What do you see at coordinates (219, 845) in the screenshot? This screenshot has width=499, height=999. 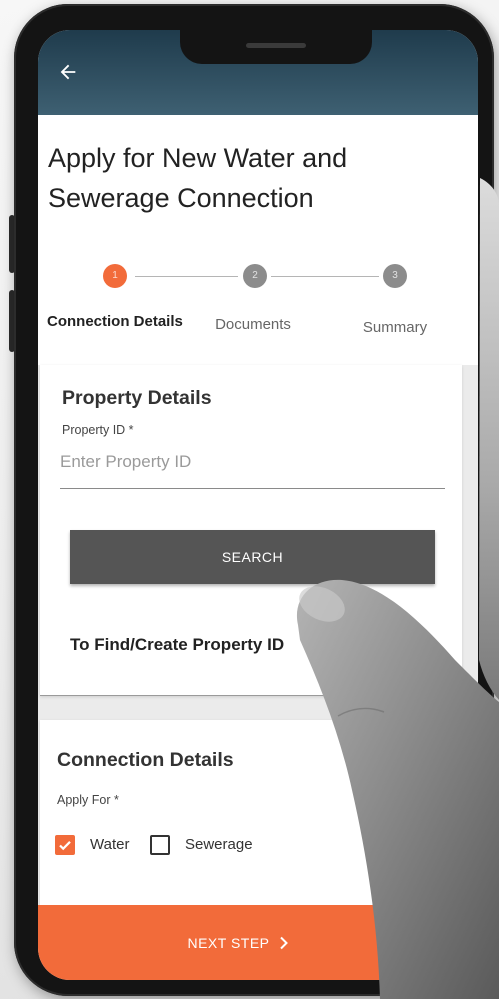 I see `sewerage-option-label: Sewerage` at bounding box center [219, 845].